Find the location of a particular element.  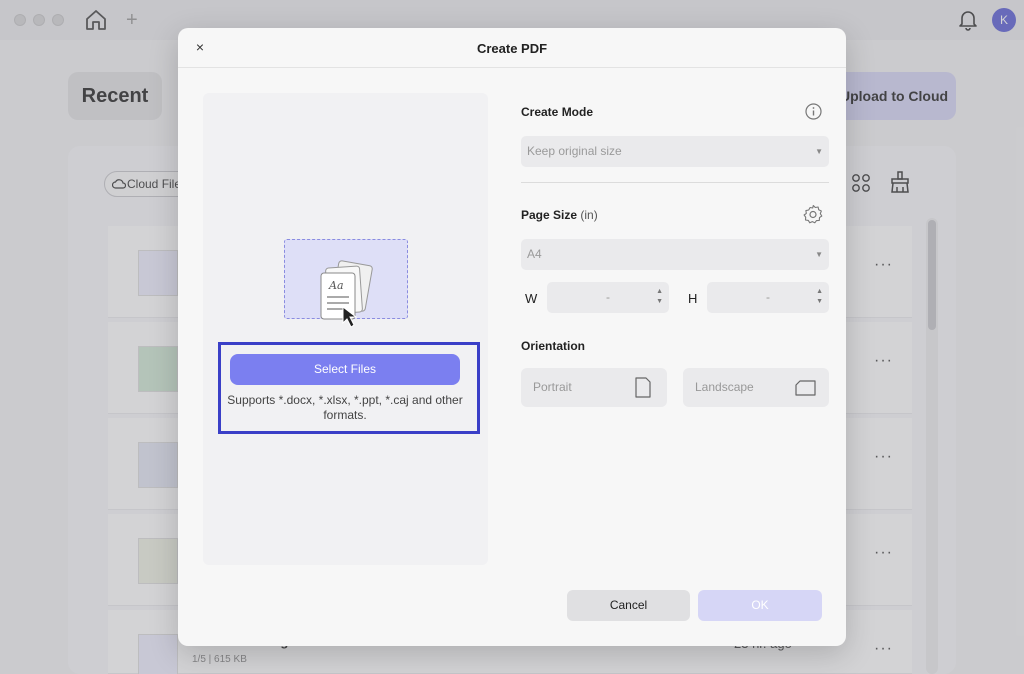

orientation-label: Orientation is located at coordinates (553, 346).